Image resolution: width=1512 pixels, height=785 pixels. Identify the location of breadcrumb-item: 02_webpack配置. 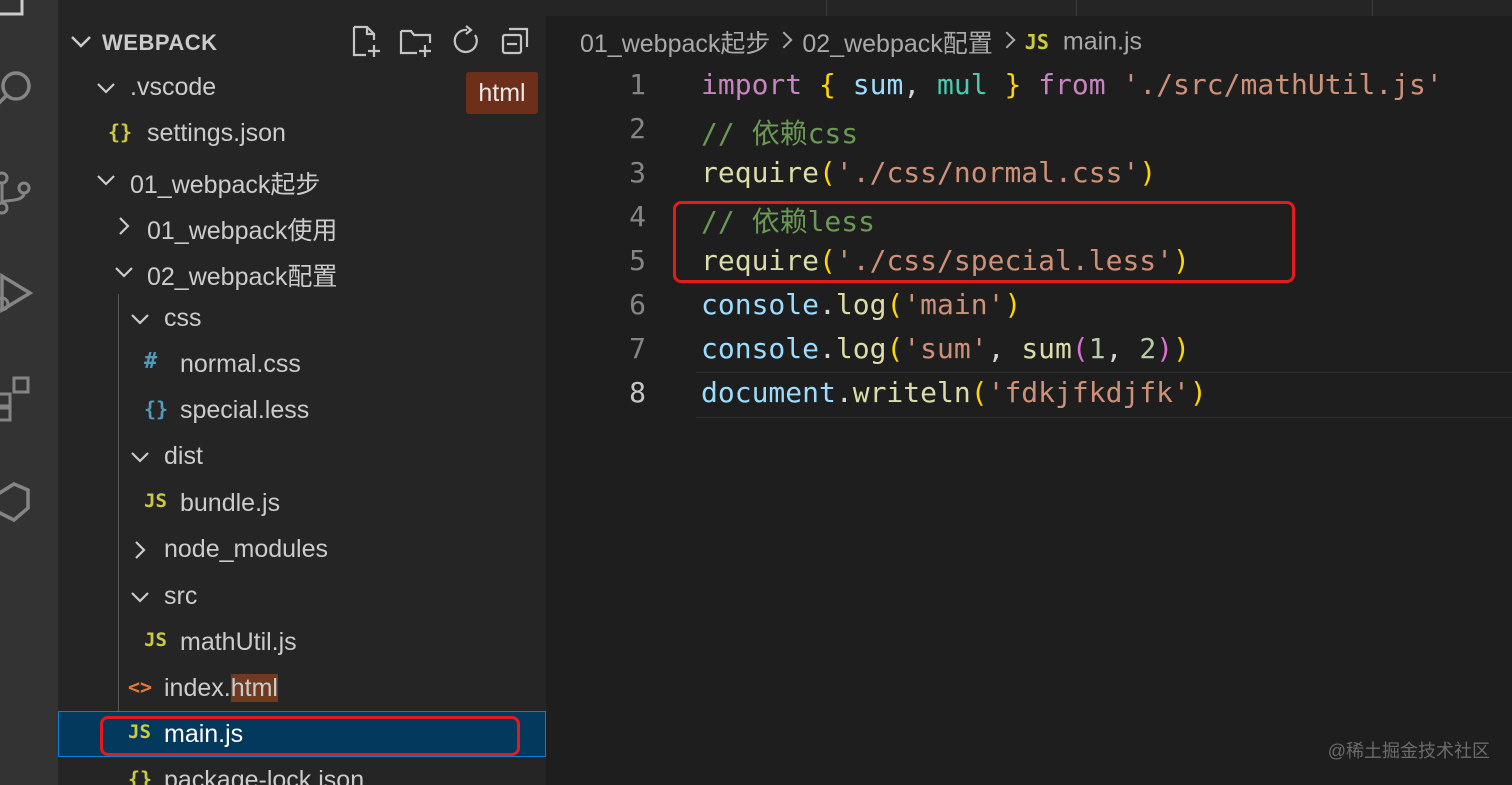
(897, 44).